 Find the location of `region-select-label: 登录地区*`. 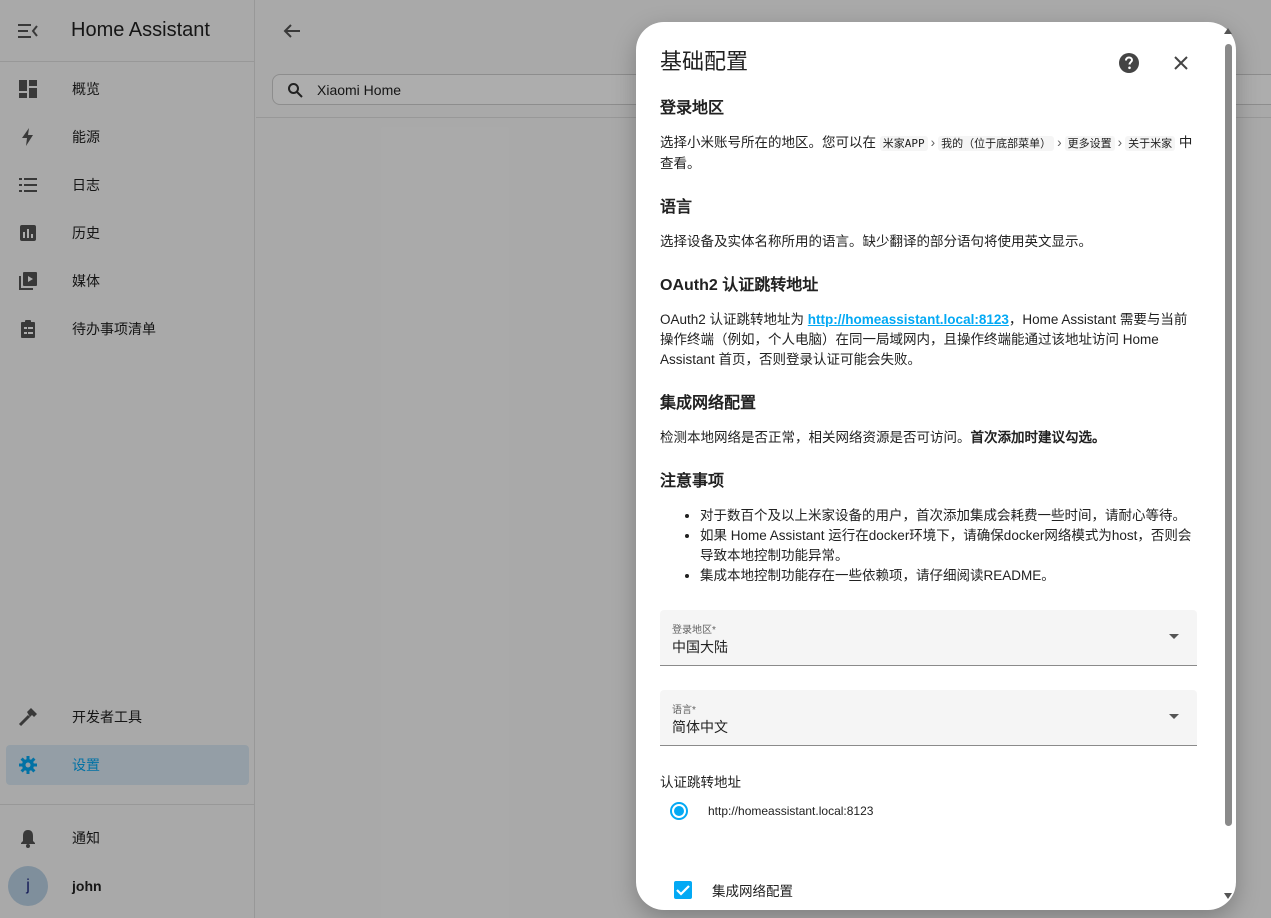

region-select-label: 登录地区* is located at coordinates (694, 630).